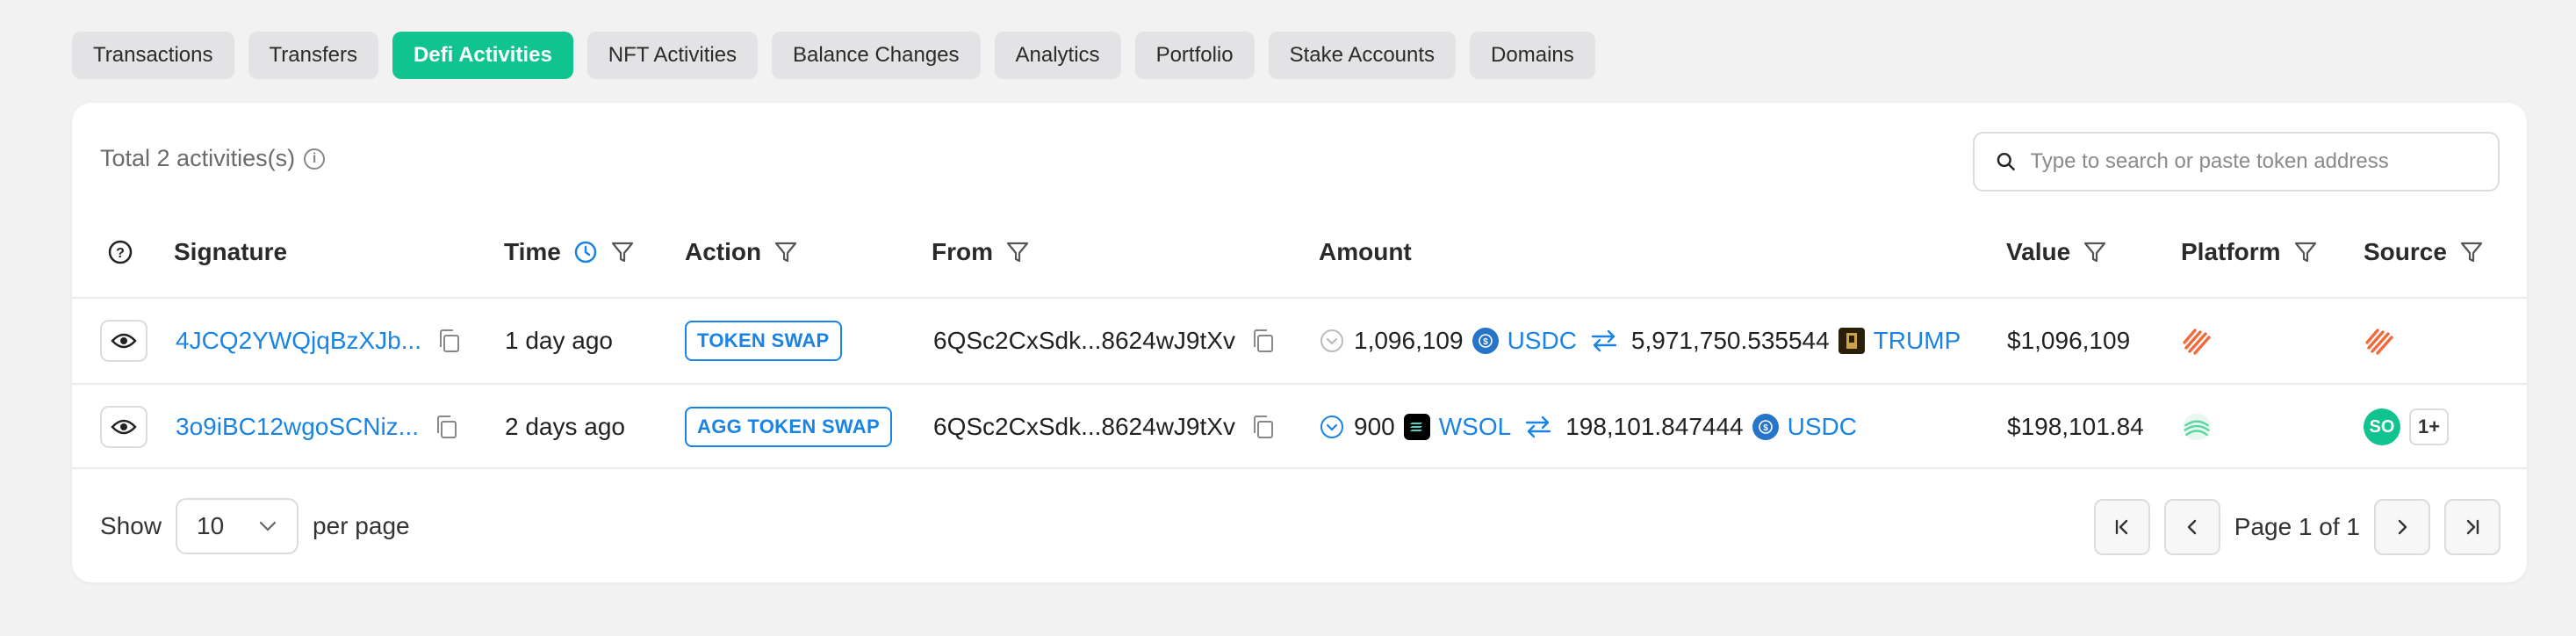 This screenshot has height=636, width=2576. I want to click on column-amount: Amount, so click(1365, 252).